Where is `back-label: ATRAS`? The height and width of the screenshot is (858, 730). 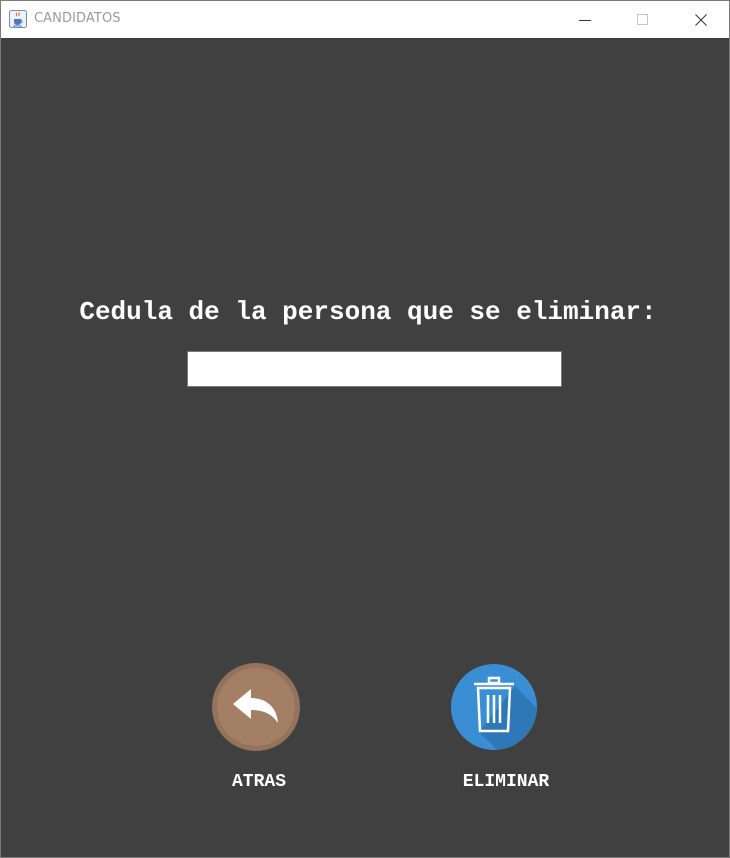 back-label: ATRAS is located at coordinates (259, 782).